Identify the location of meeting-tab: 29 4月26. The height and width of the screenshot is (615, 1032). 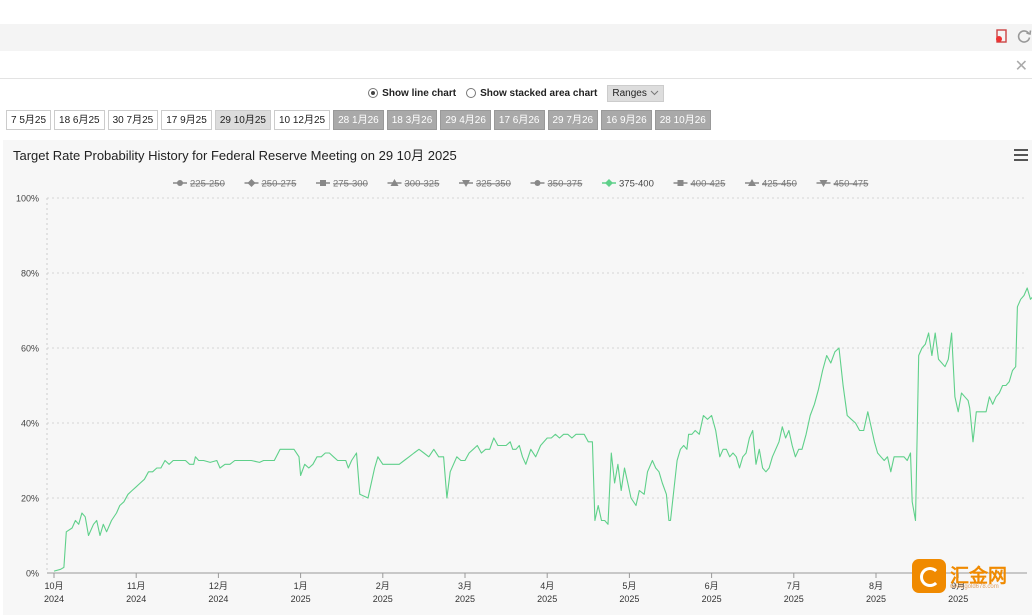
(465, 120).